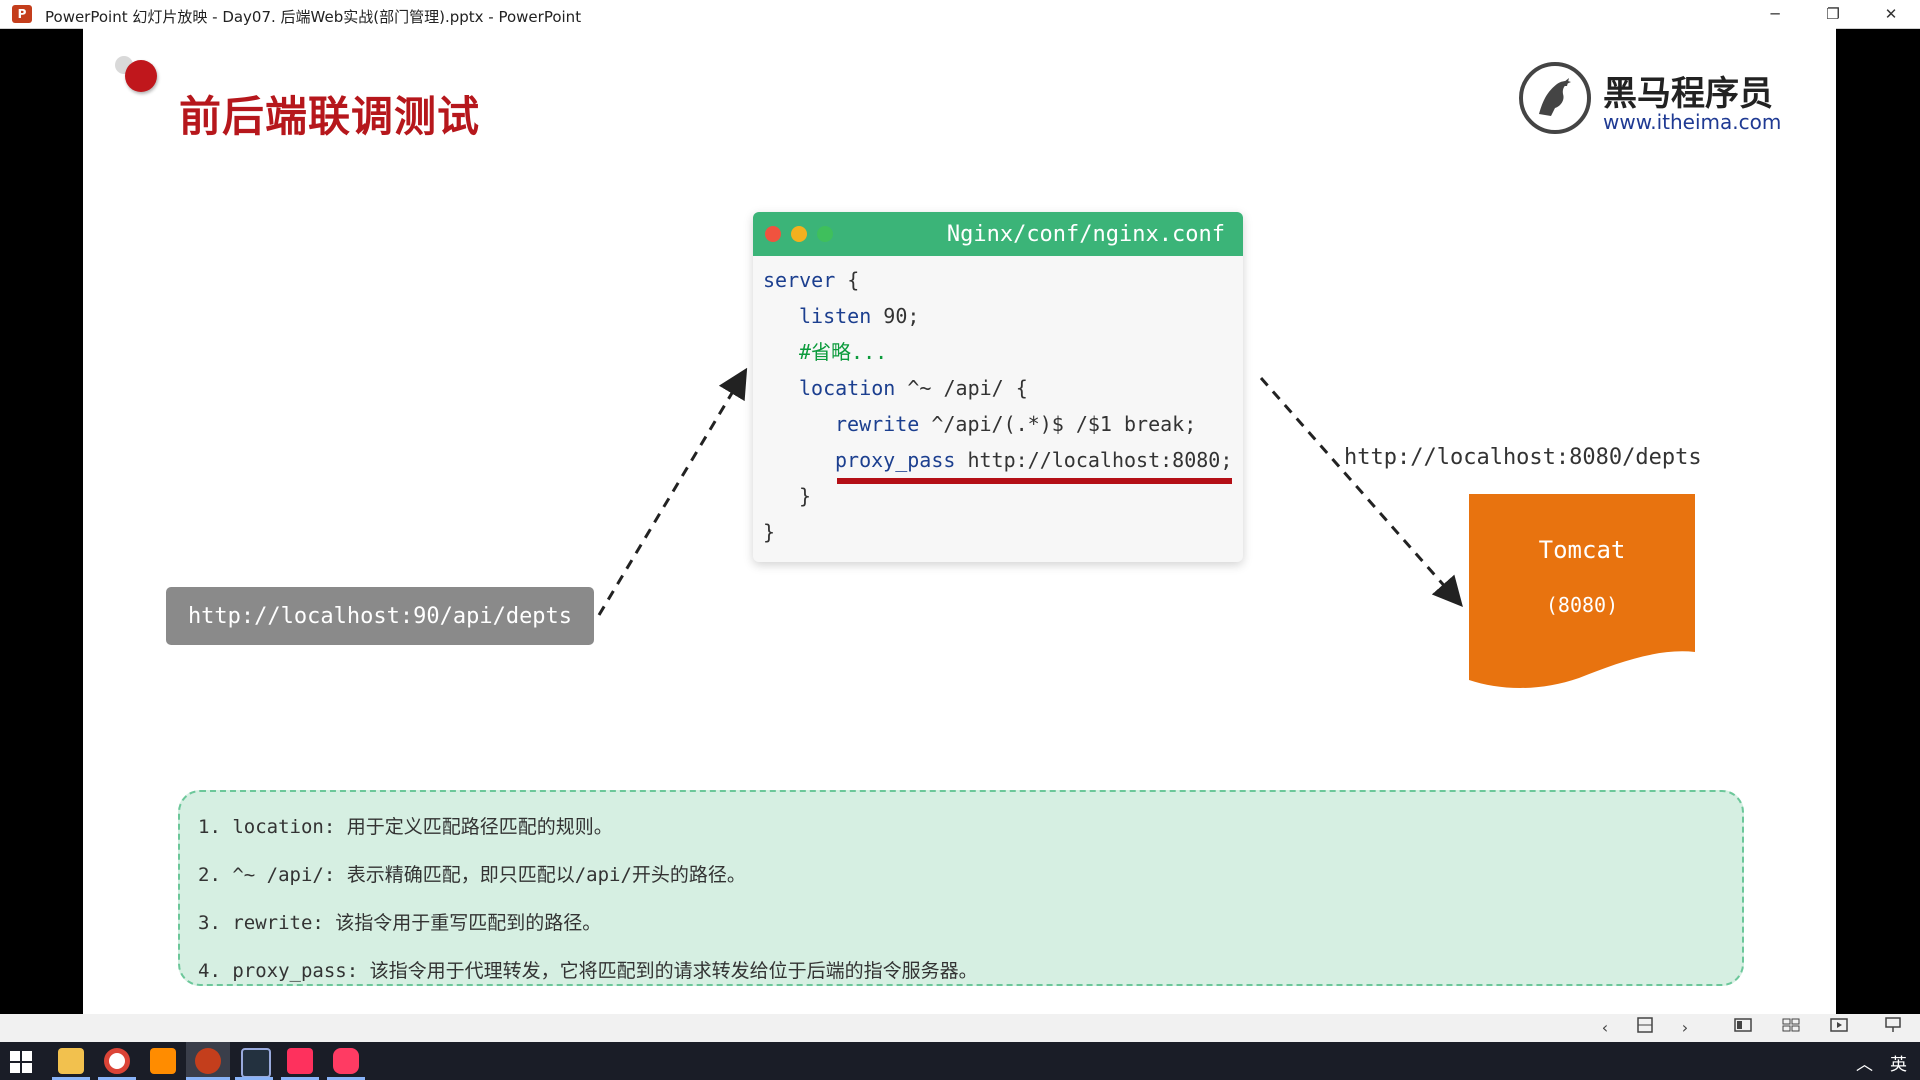 This screenshot has height=1080, width=1920. I want to click on slide-grid-button, so click(1645, 1028).